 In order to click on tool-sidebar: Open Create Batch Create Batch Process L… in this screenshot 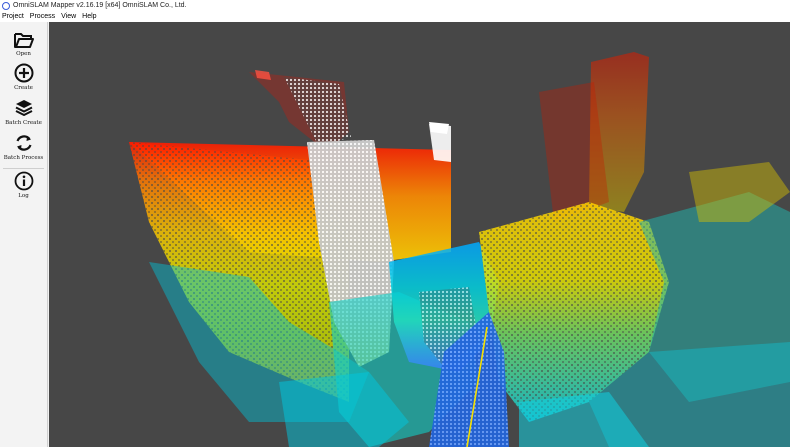, I will do `click(24, 234)`.